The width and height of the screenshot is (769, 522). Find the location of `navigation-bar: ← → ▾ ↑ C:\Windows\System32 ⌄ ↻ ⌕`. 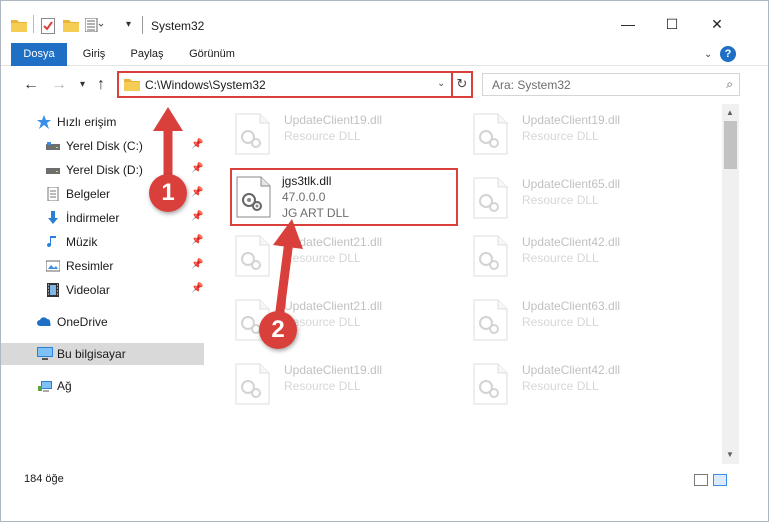

navigation-bar: ← → ▾ ↑ C:\Windows\System32 ⌄ ↻ ⌕ is located at coordinates (384, 85).